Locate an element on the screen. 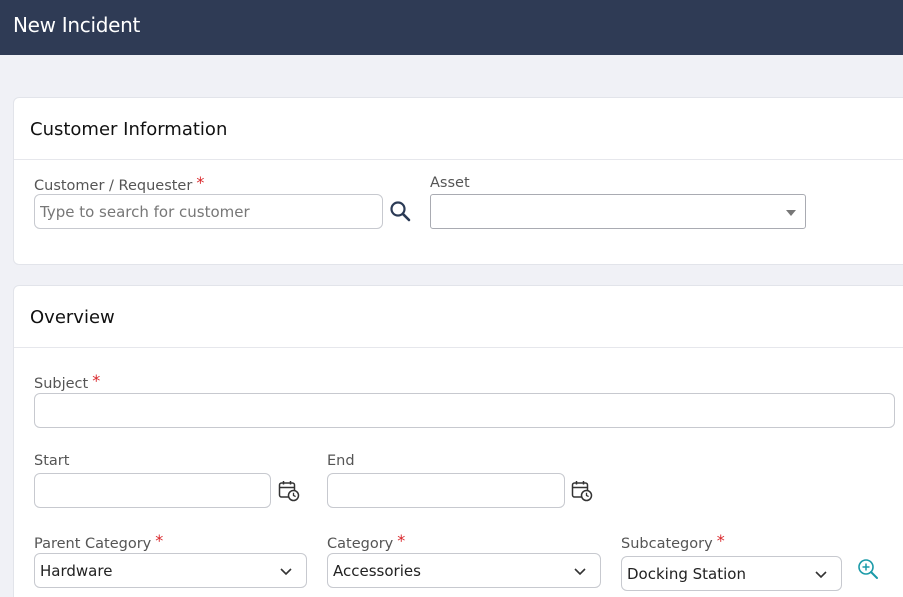 The width and height of the screenshot is (903, 597). start-date-input is located at coordinates (152, 490).